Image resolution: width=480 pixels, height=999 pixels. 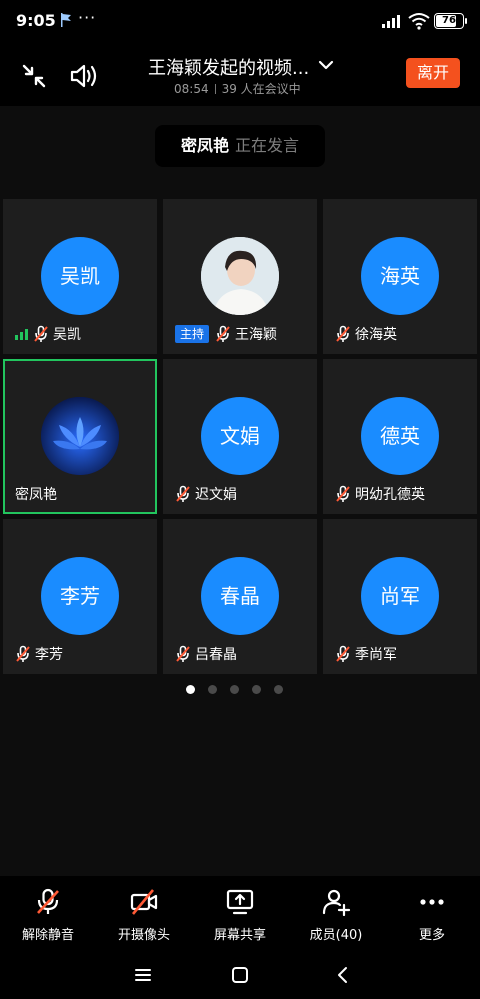 I want to click on participant-name: 明幼孔德英, so click(x=390, y=495).